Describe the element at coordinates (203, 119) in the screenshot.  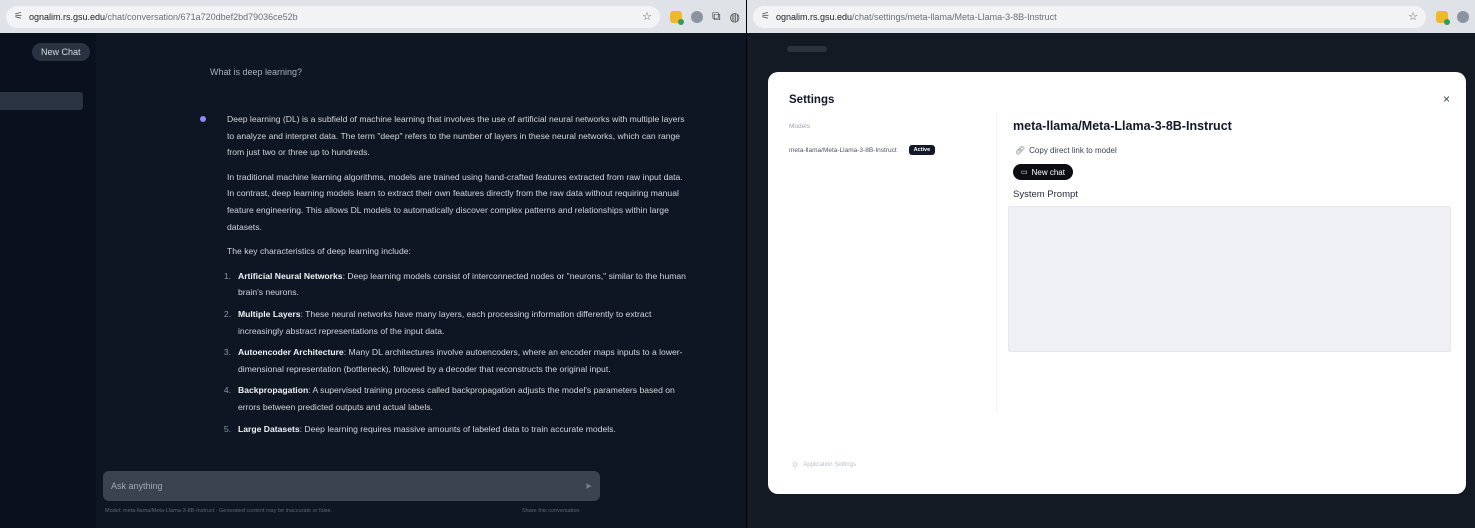
I see `assistant-avatar` at that location.